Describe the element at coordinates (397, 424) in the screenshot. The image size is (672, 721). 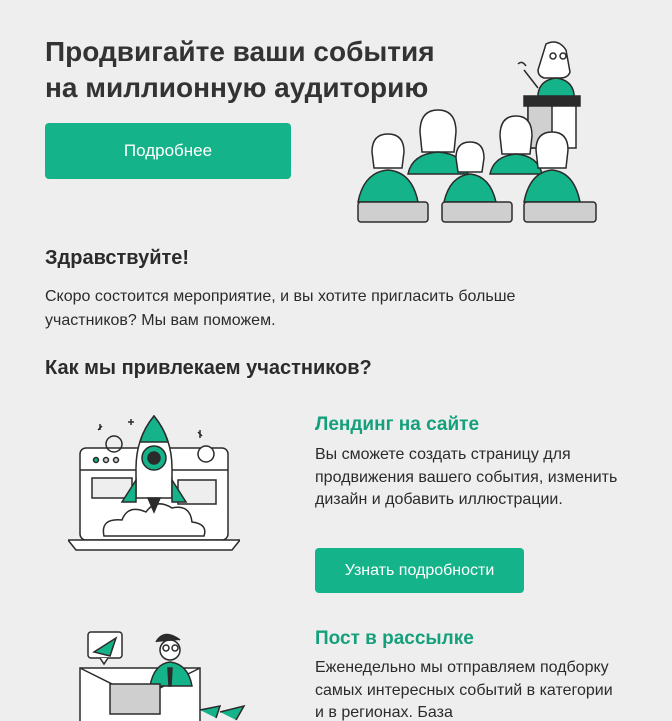
I see `landing-title: Лендинг на сайте` at that location.